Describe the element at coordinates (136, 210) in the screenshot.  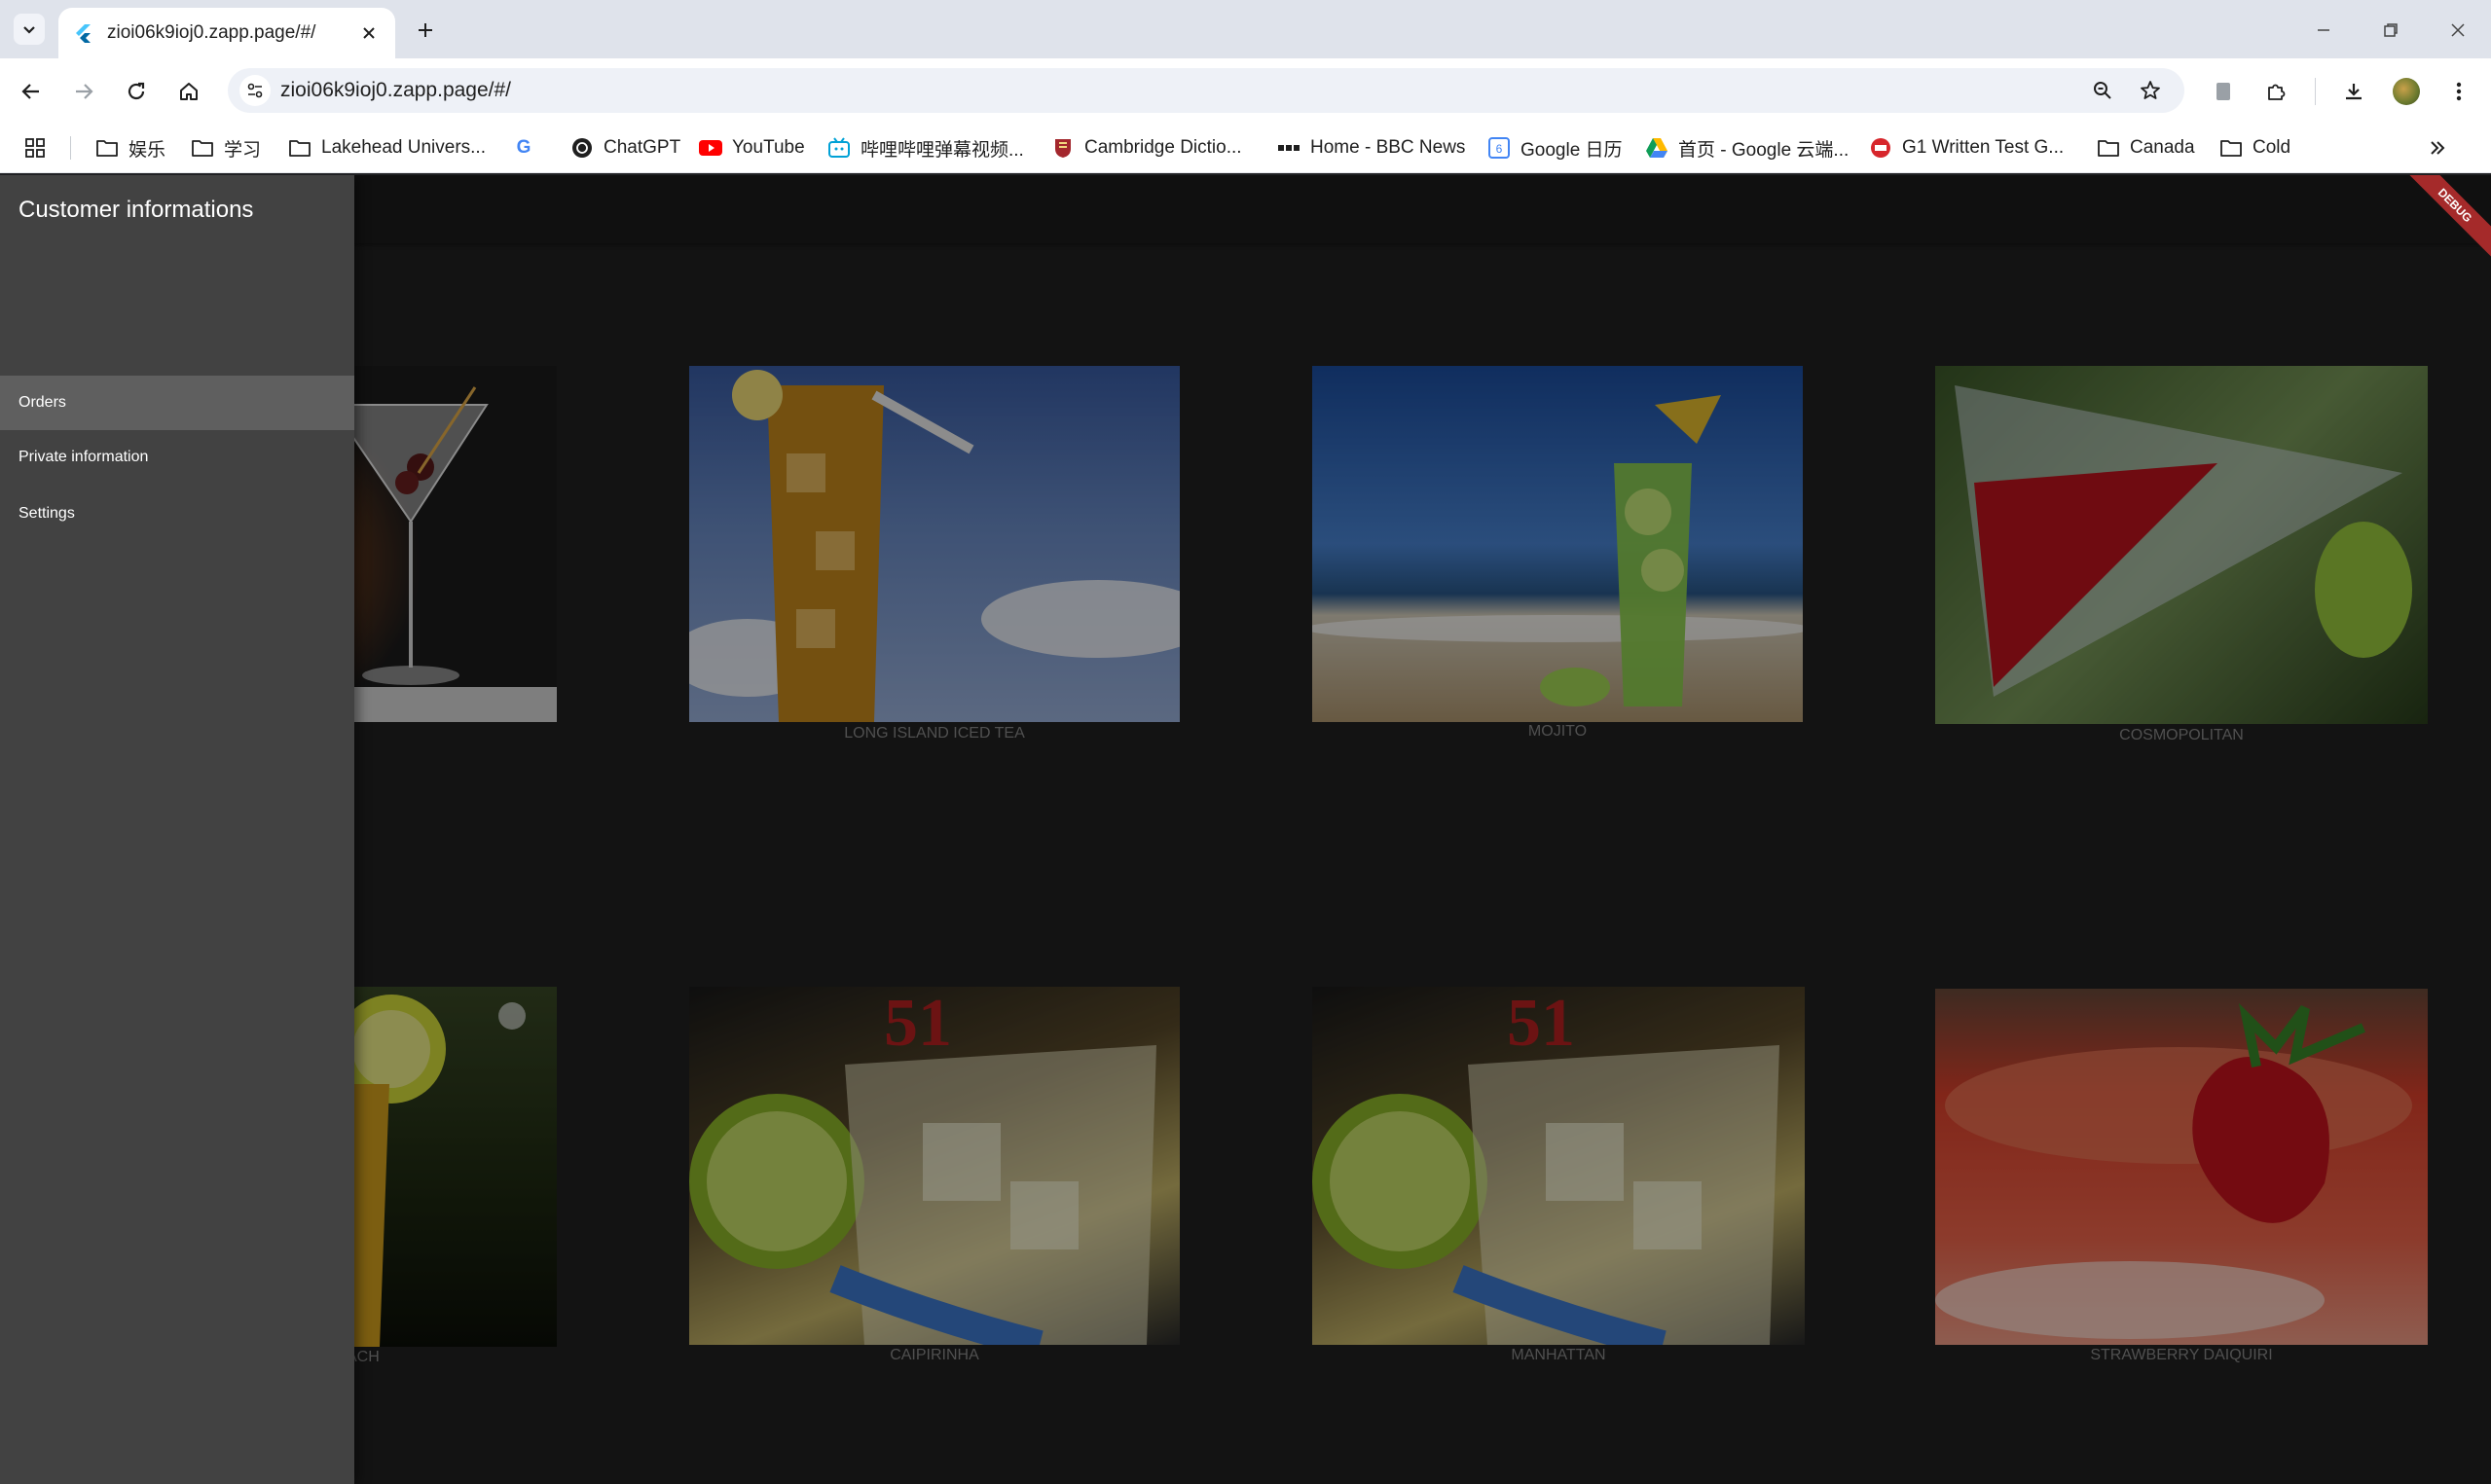
I see `drawer-header-title: Customer informations` at that location.